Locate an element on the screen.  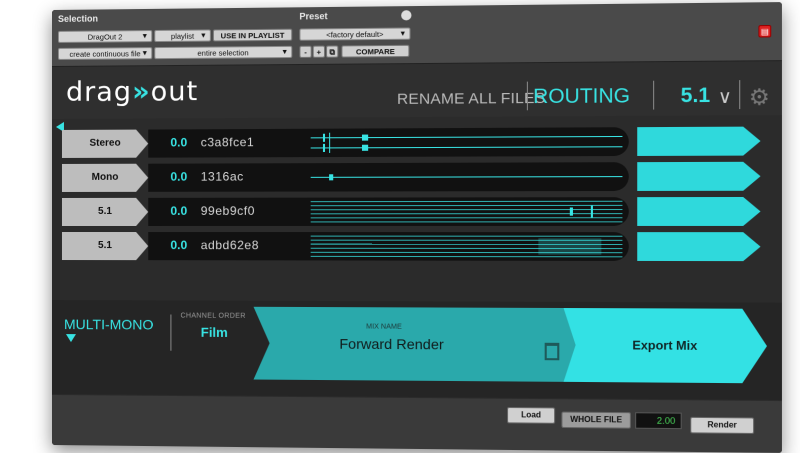
plugin-dropdown: DragOut 2 ▼ is located at coordinates (105, 36).